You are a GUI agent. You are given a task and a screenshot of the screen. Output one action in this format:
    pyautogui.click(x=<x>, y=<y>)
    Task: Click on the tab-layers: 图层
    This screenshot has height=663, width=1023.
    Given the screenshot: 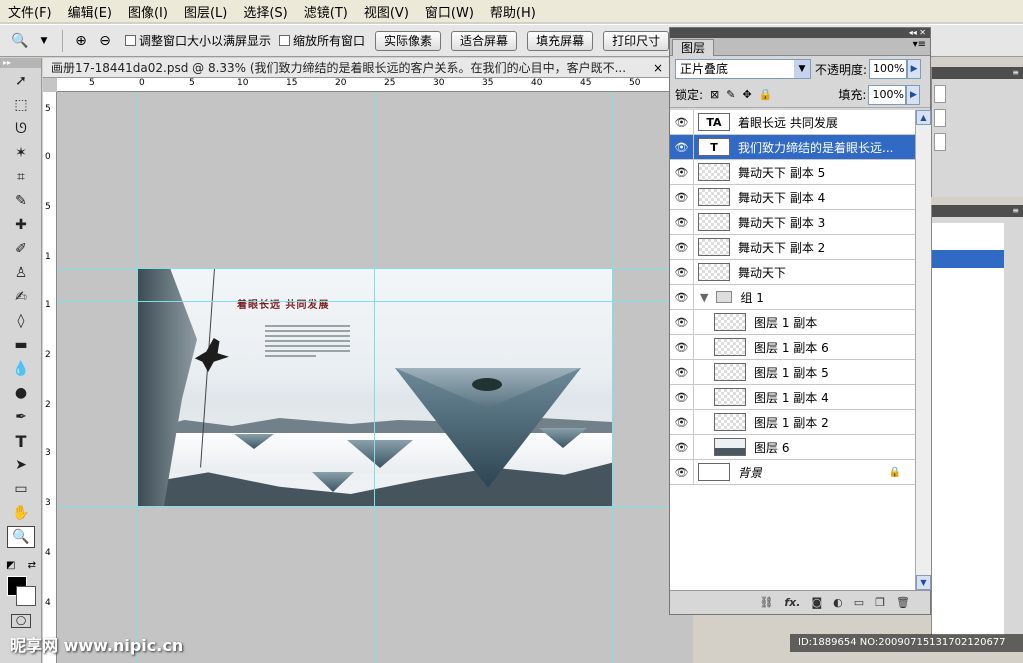 What is the action you would take?
    pyautogui.click(x=693, y=47)
    